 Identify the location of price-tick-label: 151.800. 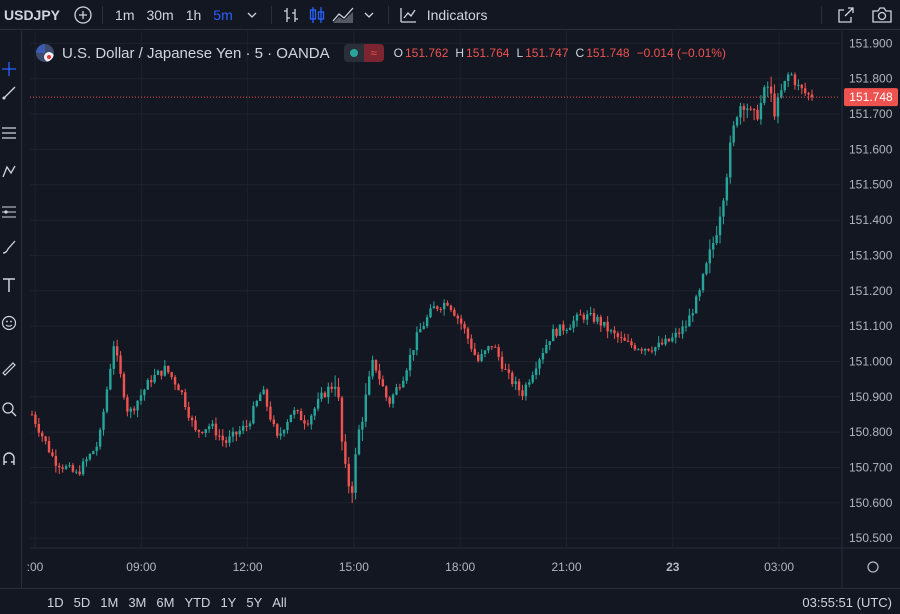
(871, 79).